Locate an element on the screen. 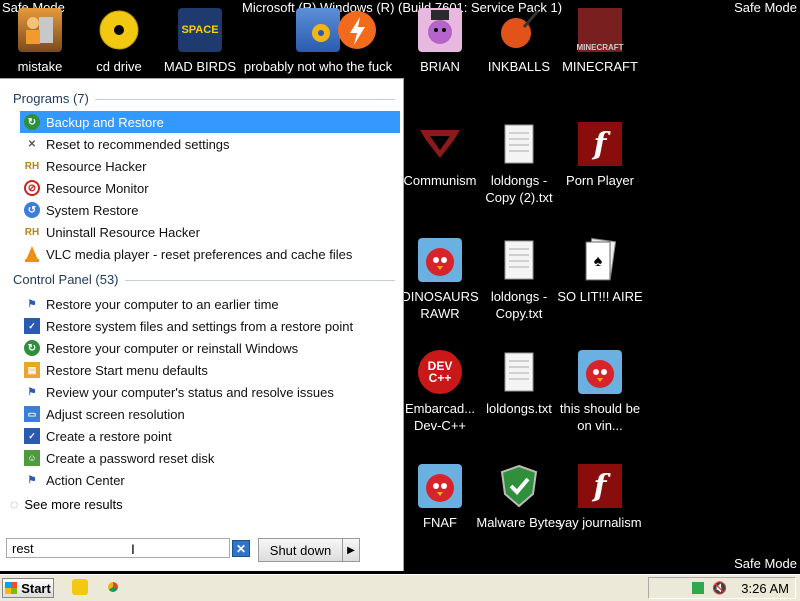 The image size is (800, 601). program-system-restore: ↺ System Restore is located at coordinates (210, 210).